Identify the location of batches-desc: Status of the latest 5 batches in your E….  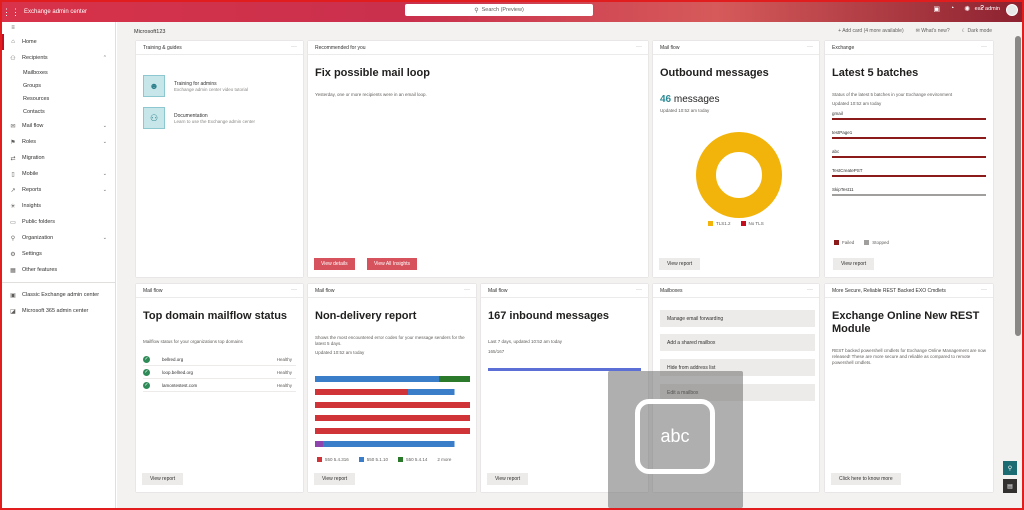
(892, 94).